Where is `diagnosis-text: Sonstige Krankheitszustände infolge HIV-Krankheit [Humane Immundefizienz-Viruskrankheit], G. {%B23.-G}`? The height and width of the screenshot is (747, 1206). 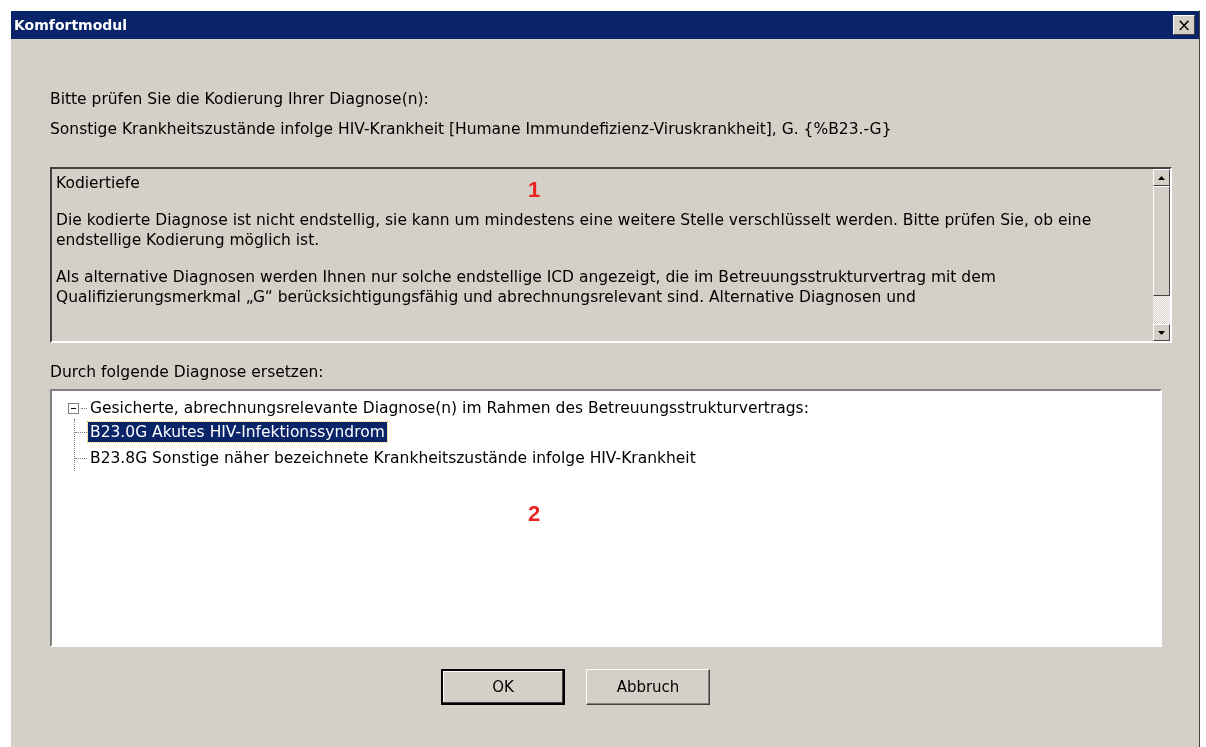 diagnosis-text: Sonstige Krankheitszustände infolge HIV-Krankheit [Humane Immundefizienz-Viruskrankheit], G. {%B23.-G} is located at coordinates (471, 129).